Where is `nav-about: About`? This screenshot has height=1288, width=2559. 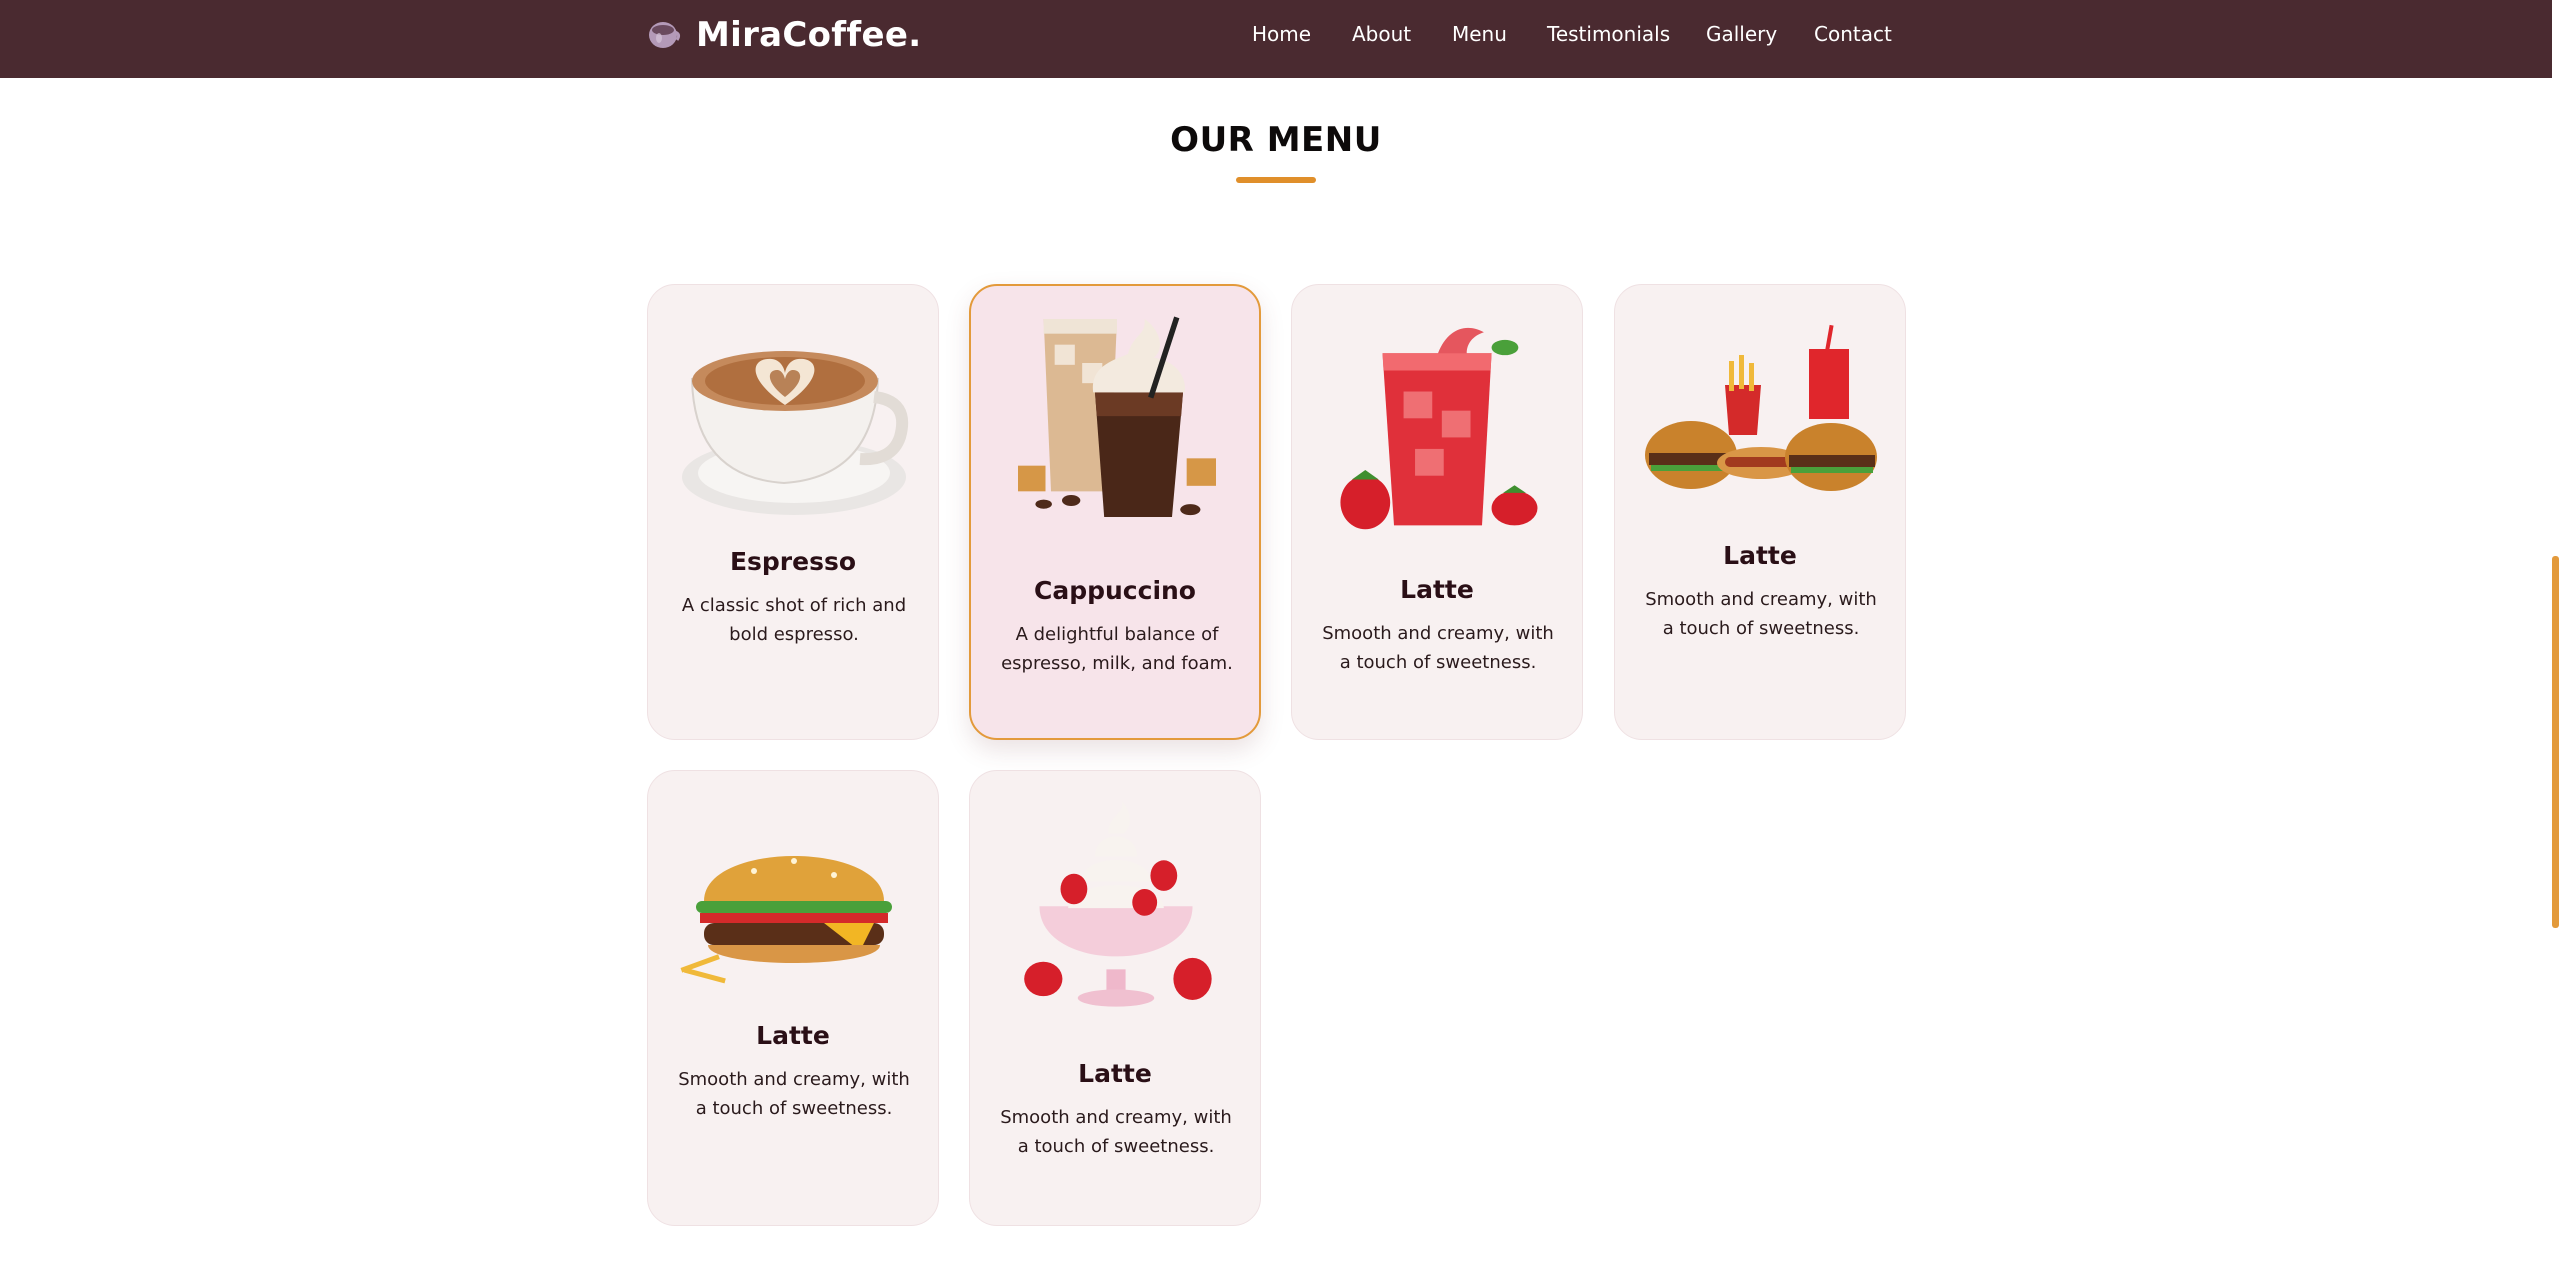
nav-about: About is located at coordinates (1381, 34).